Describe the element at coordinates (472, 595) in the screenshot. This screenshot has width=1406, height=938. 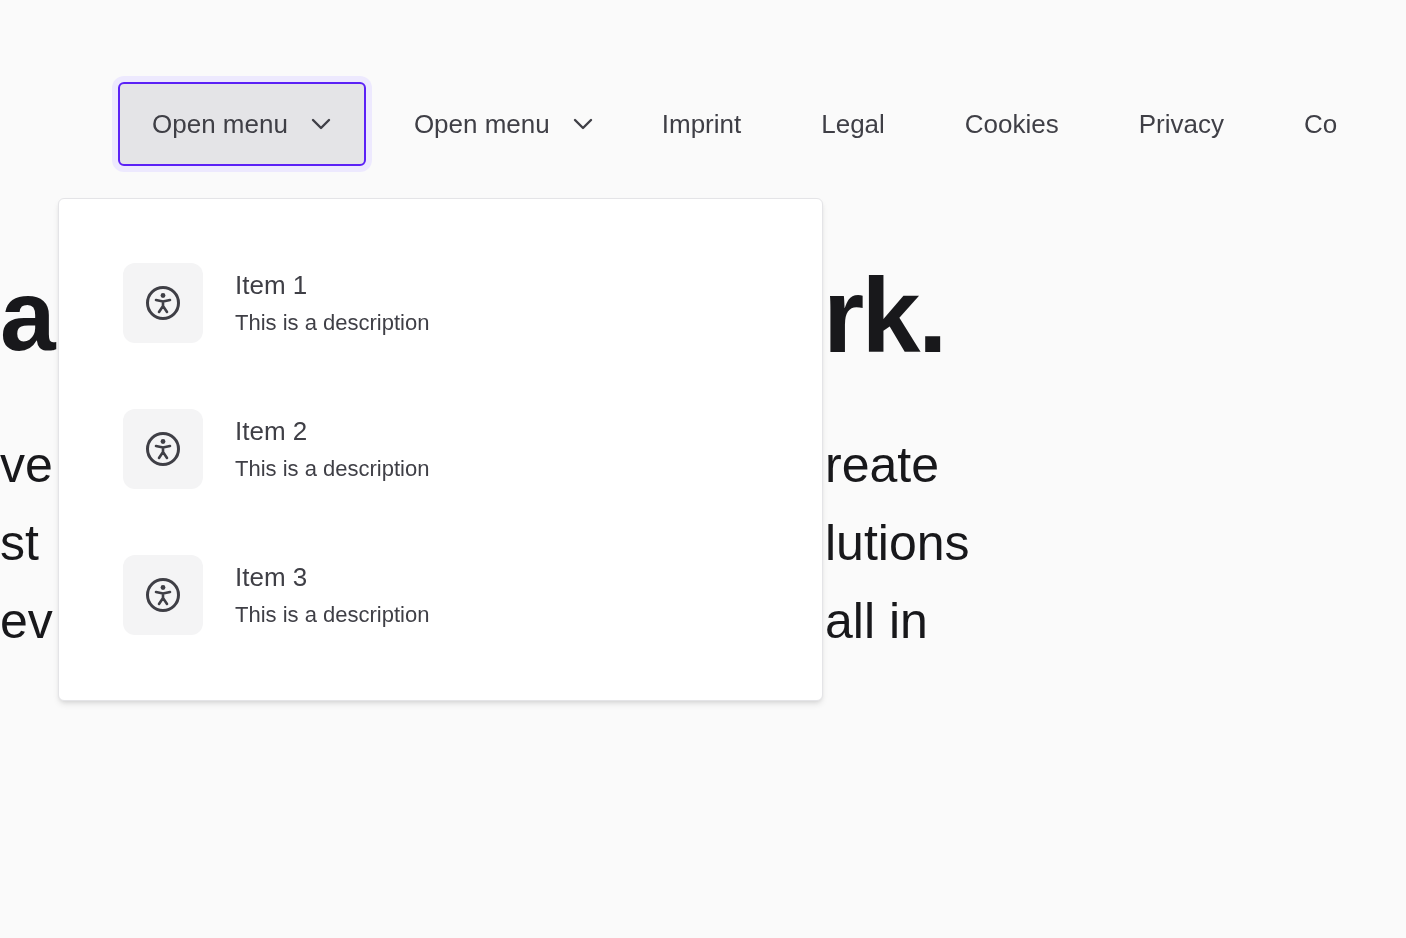
I see `menu-item: Item 3 This is a description` at that location.